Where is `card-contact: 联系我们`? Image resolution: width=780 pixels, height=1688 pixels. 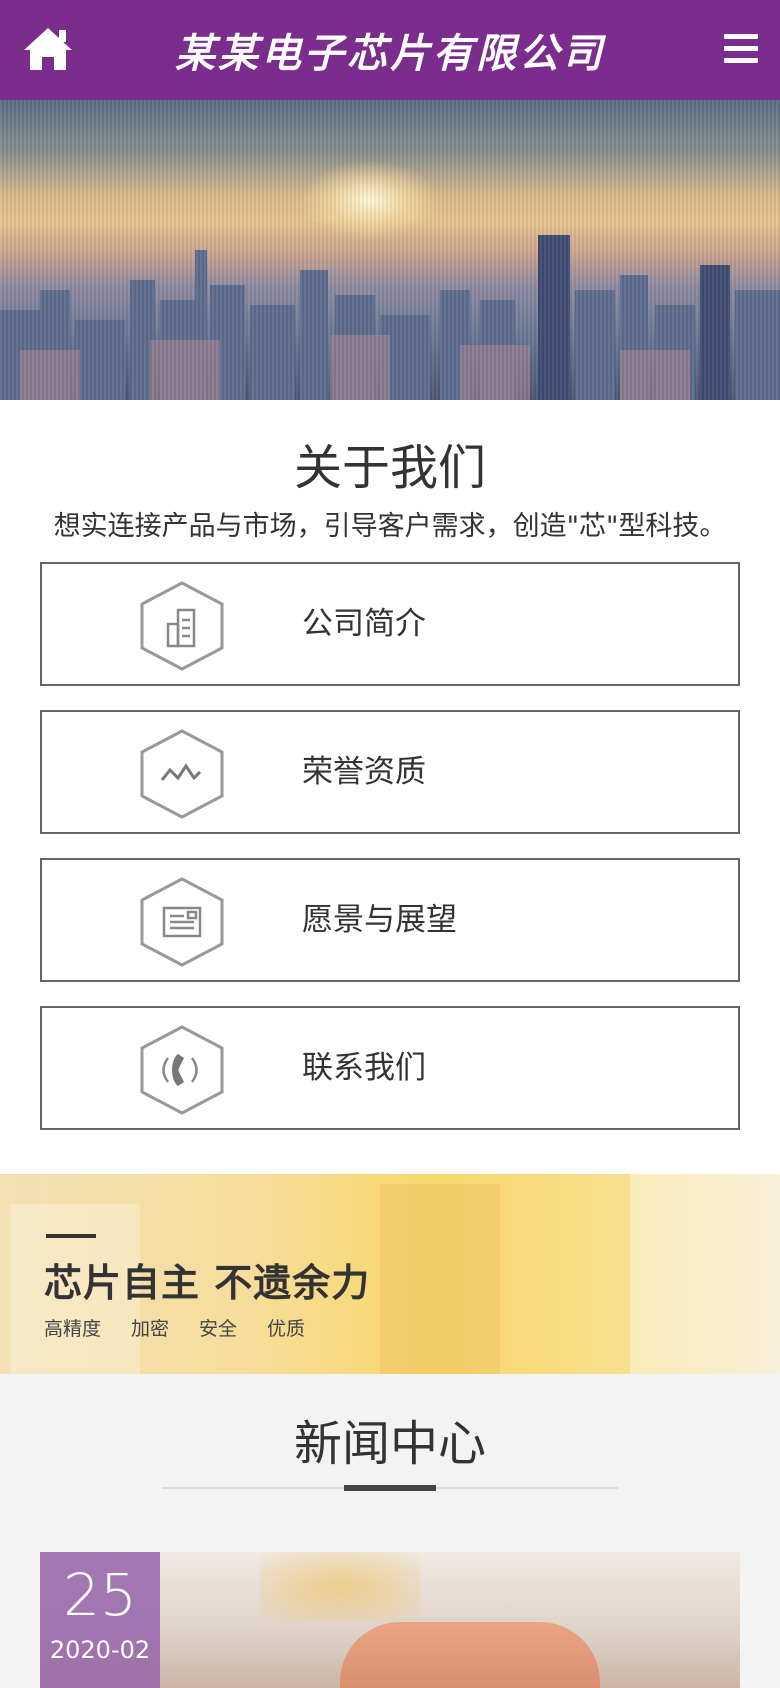 card-contact: 联系我们 is located at coordinates (390, 1068).